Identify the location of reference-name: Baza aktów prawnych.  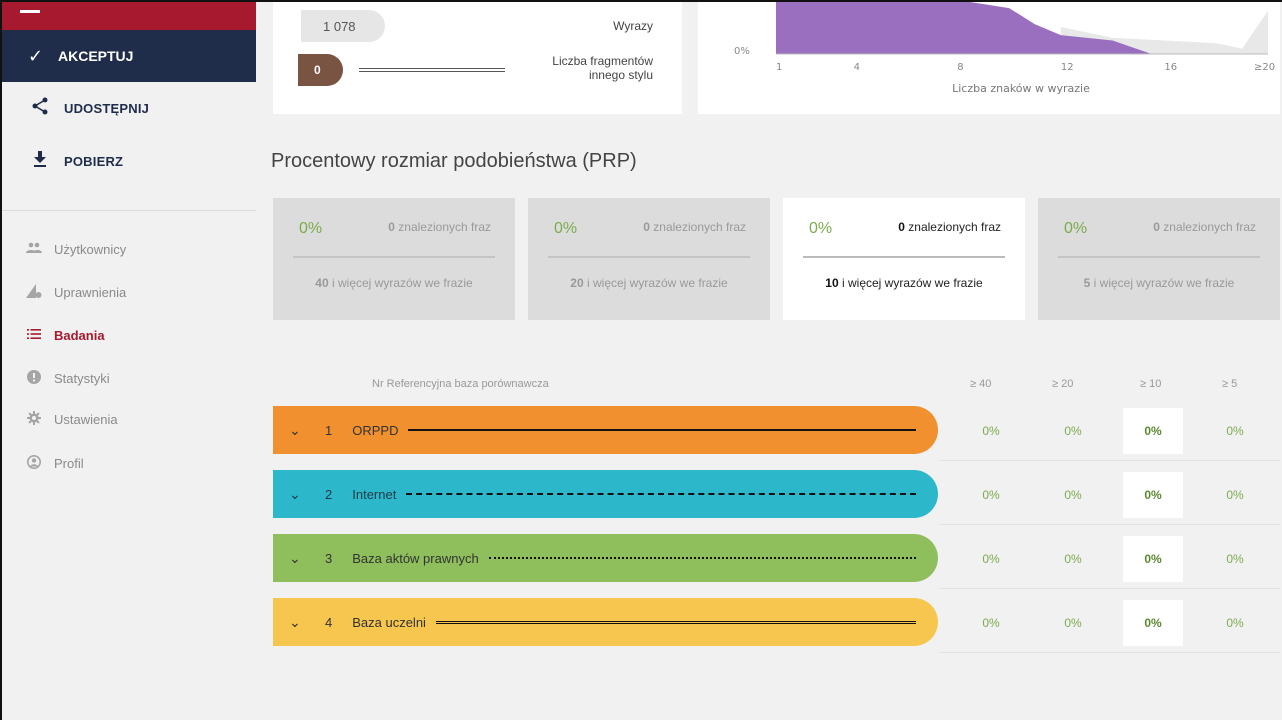
(415, 558).